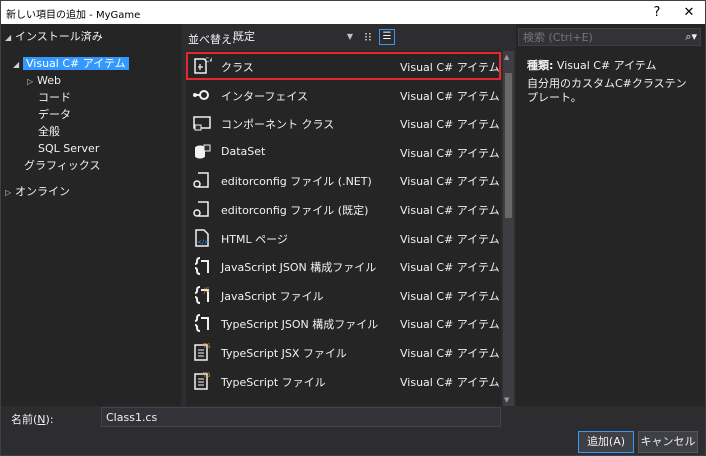 This screenshot has width=706, height=456. What do you see at coordinates (343, 295) in the screenshot?
I see `list-item: JS JavaScript ファイル Visual C# アイテム` at bounding box center [343, 295].